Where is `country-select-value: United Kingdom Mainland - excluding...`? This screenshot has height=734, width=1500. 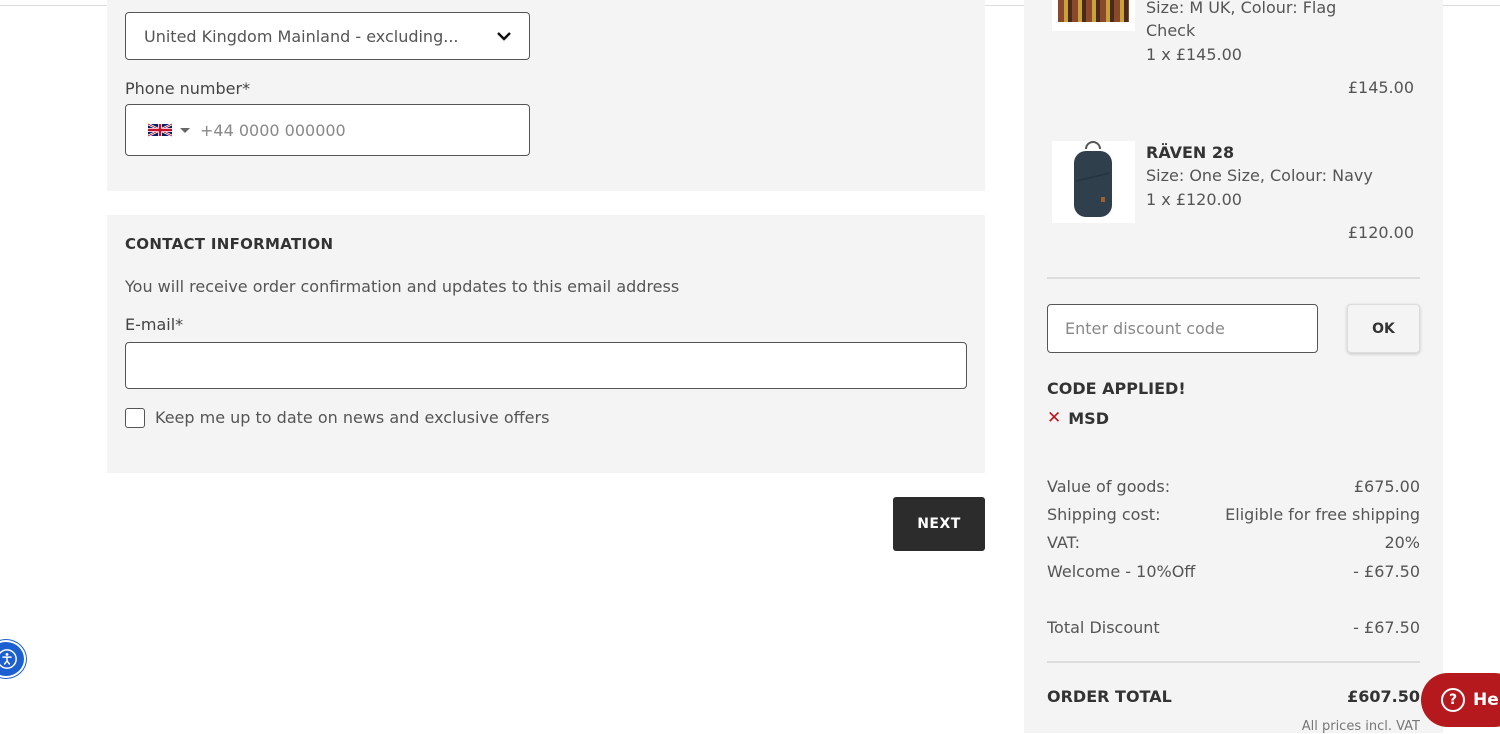
country-select-value: United Kingdom Mainland - excluding... is located at coordinates (301, 36).